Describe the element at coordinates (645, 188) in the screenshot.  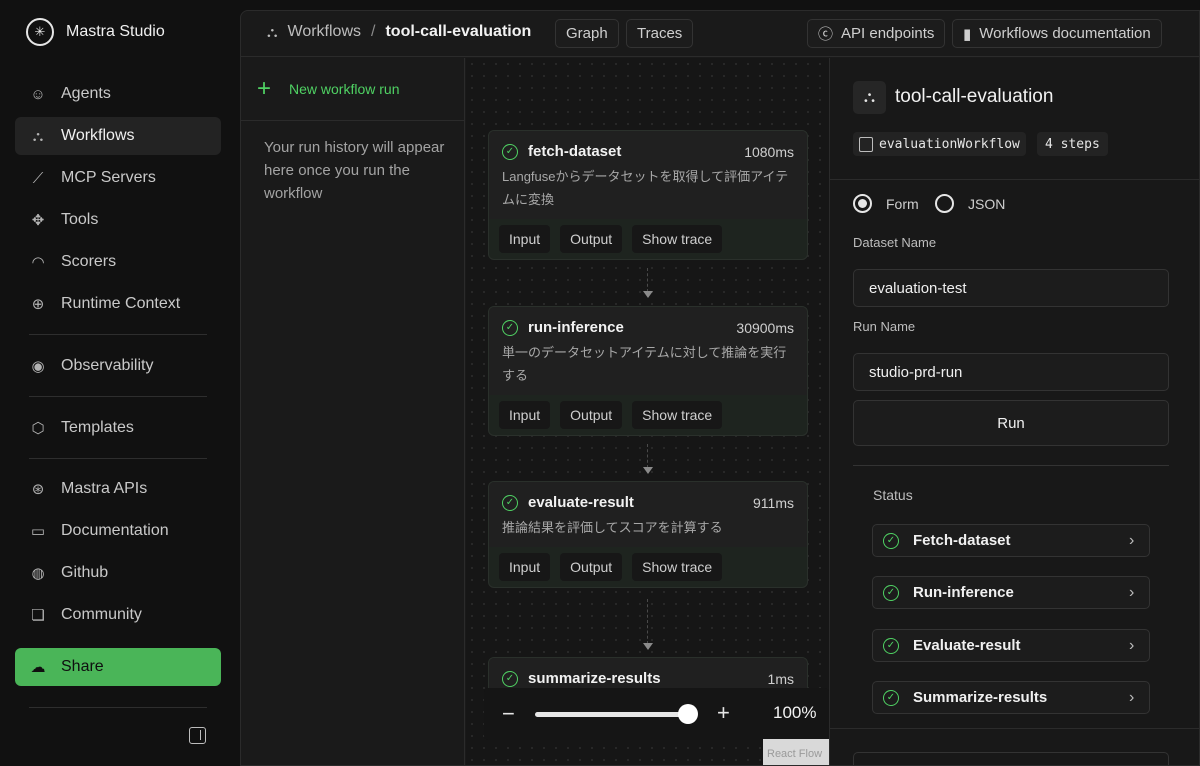
I see `node-description: Langfuseからデータセットを取得して評価アイテムに変換` at that location.